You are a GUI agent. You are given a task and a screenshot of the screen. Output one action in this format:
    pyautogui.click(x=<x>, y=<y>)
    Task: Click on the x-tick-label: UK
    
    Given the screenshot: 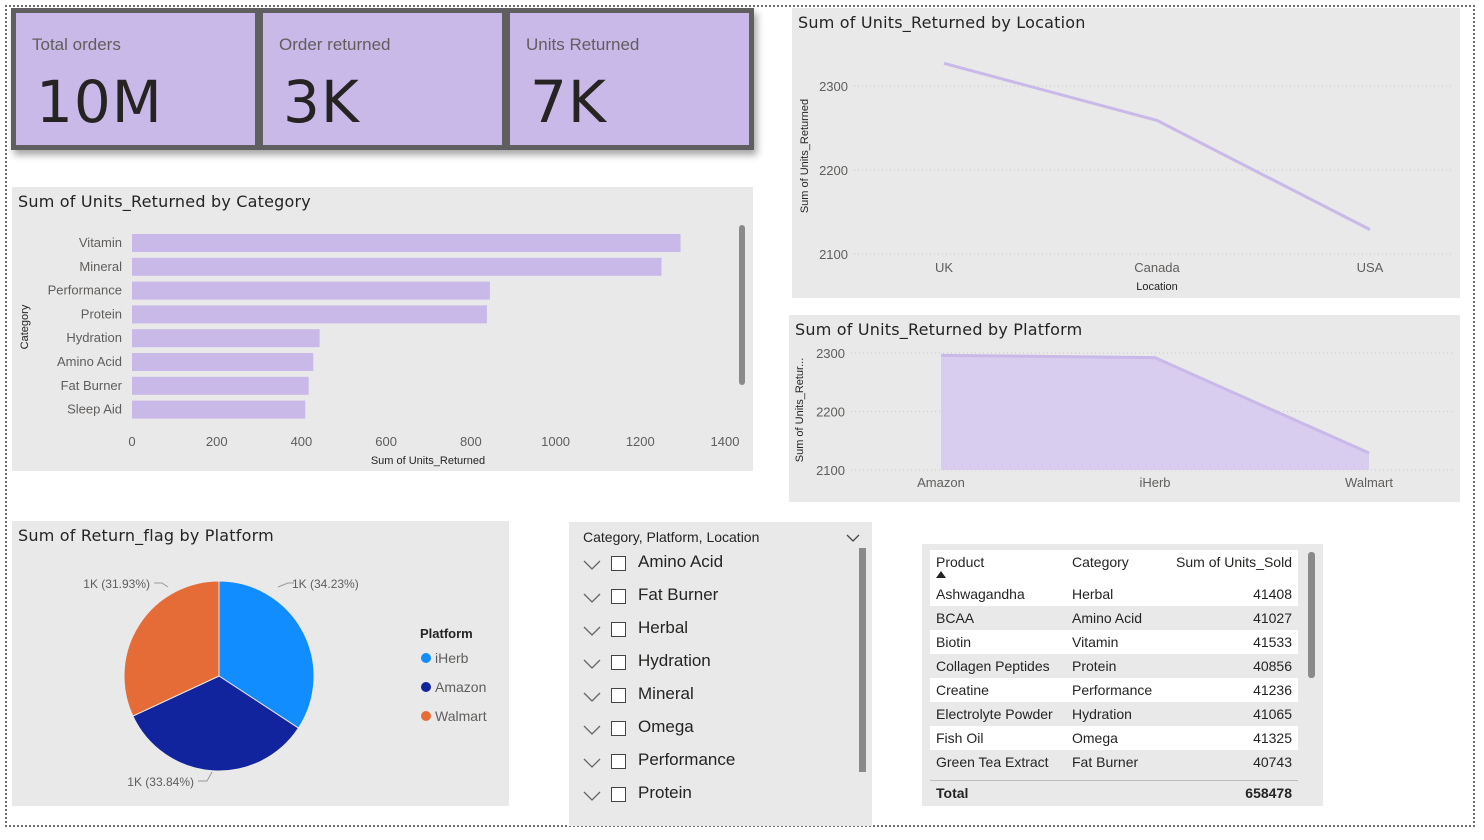 What is the action you would take?
    pyautogui.click(x=944, y=267)
    